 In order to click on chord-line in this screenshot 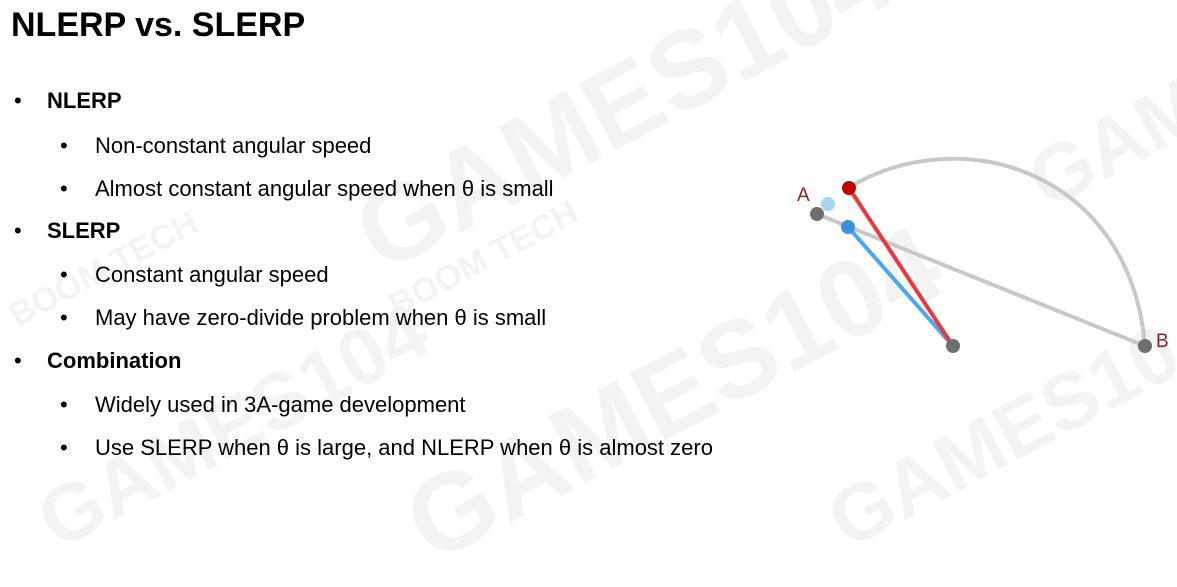, I will do `click(981, 280)`.